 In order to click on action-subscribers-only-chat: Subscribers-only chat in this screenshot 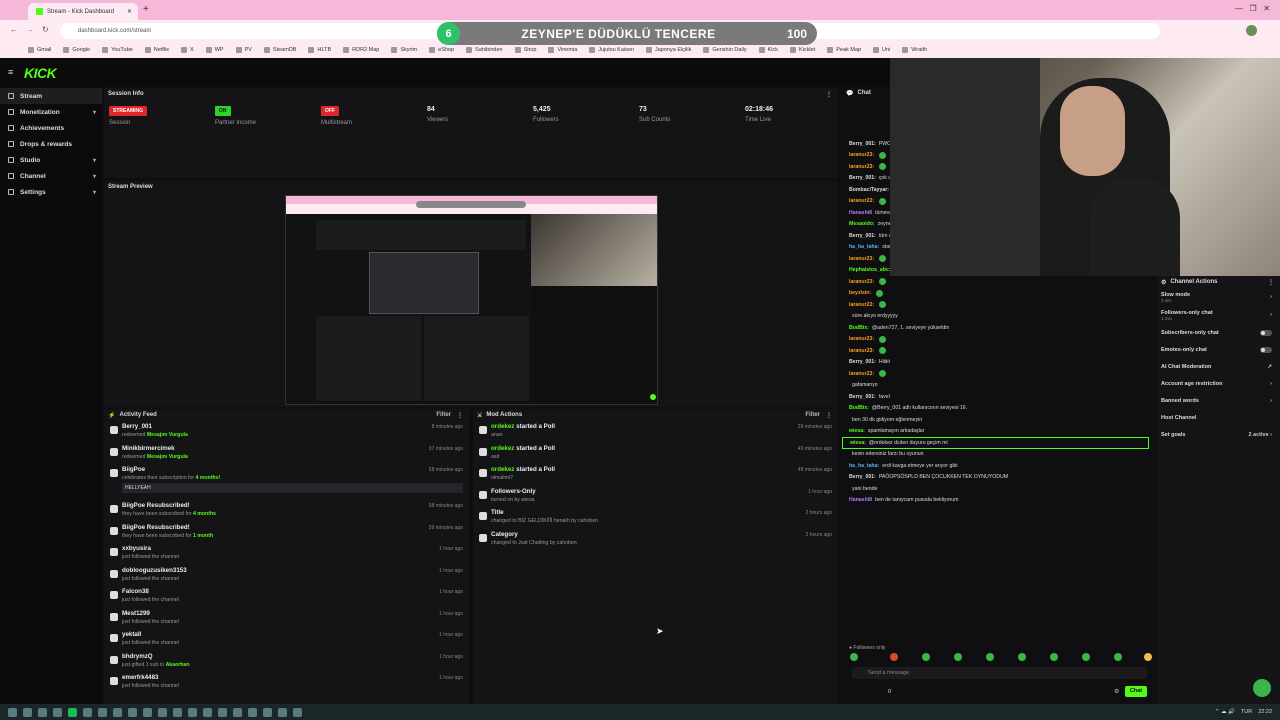, I will do `click(1218, 332)`.